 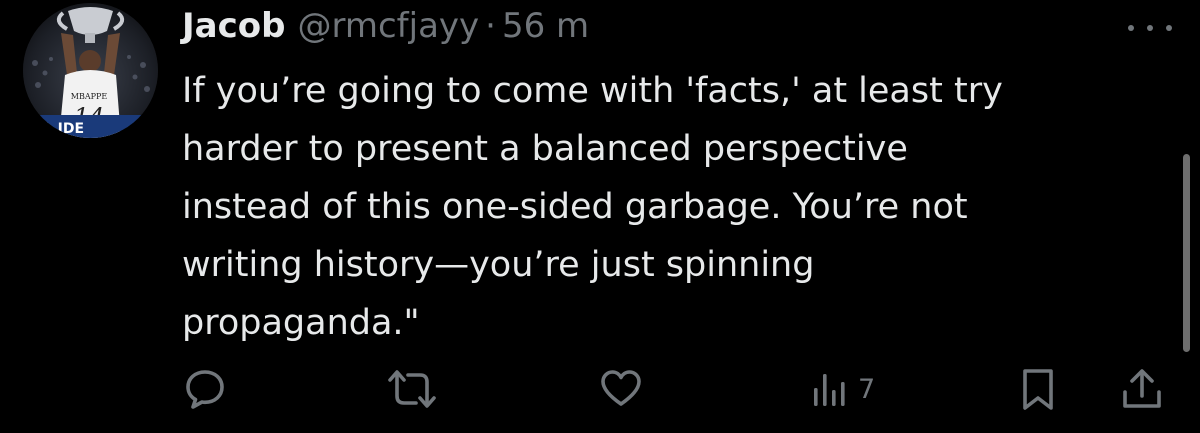 I want to click on tweet-text-line: writing history—you’re just spinning, so click(x=498, y=265).